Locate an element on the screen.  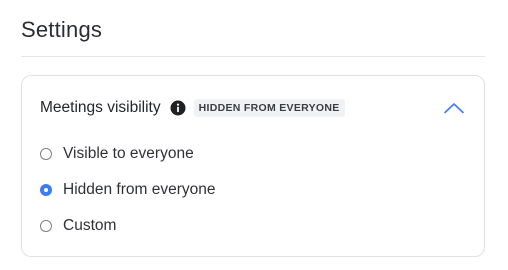
title-divider is located at coordinates (253, 56).